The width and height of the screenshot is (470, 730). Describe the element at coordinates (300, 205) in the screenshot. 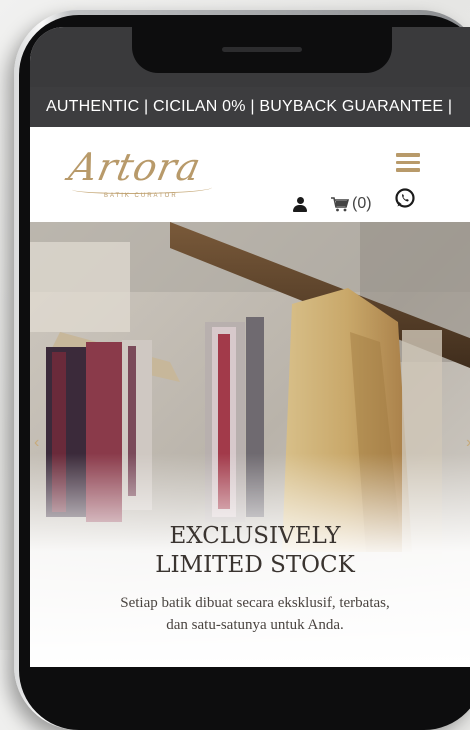

I see `user-icon` at that location.